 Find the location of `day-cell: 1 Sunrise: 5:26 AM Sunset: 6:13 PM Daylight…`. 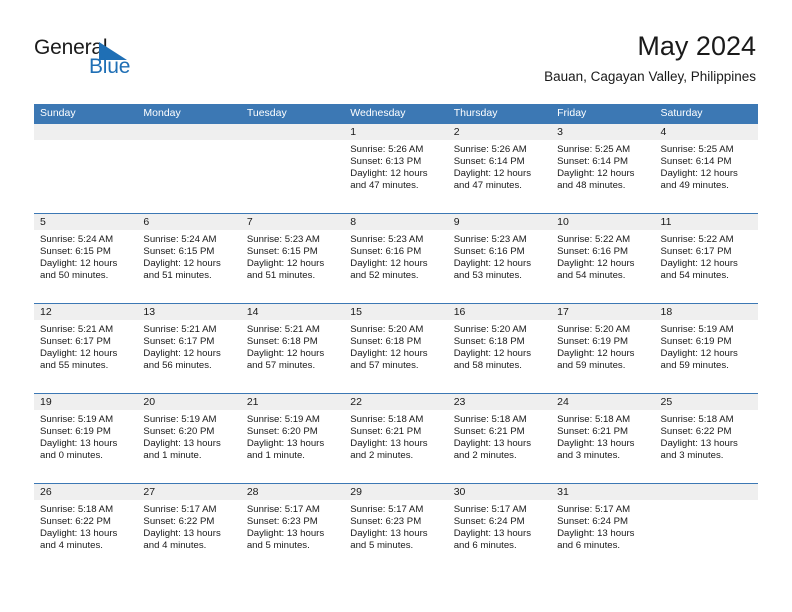

day-cell: 1 Sunrise: 5:26 AM Sunset: 6:13 PM Daylight… is located at coordinates (396, 168).